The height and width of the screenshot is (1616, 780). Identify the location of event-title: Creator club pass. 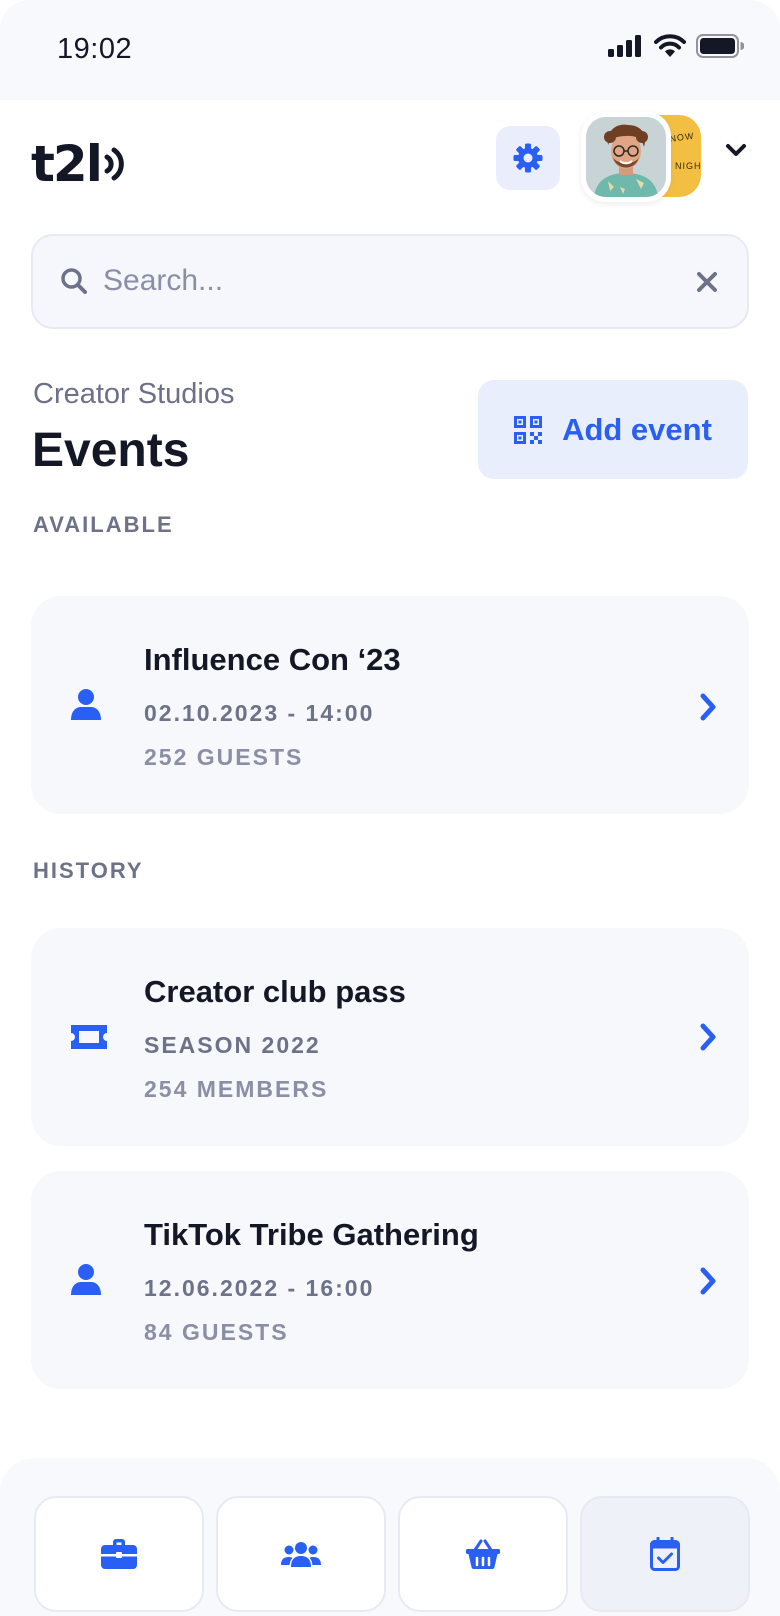
(275, 991).